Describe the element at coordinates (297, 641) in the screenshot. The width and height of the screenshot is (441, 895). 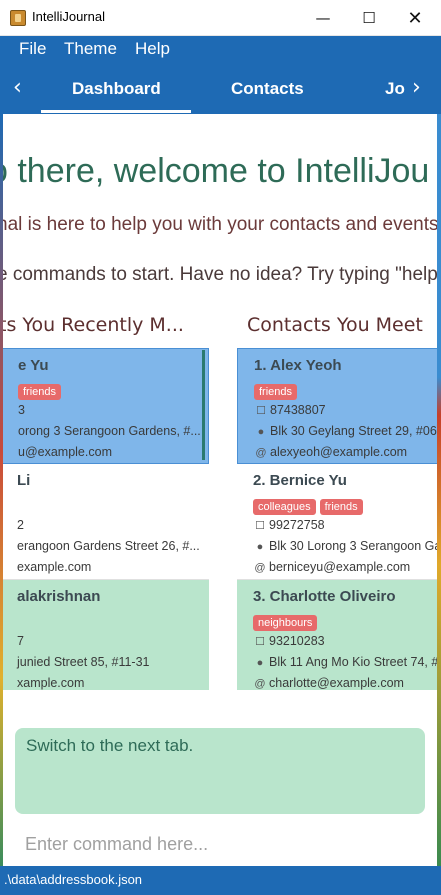
I see `contact-phone: 93210283` at that location.